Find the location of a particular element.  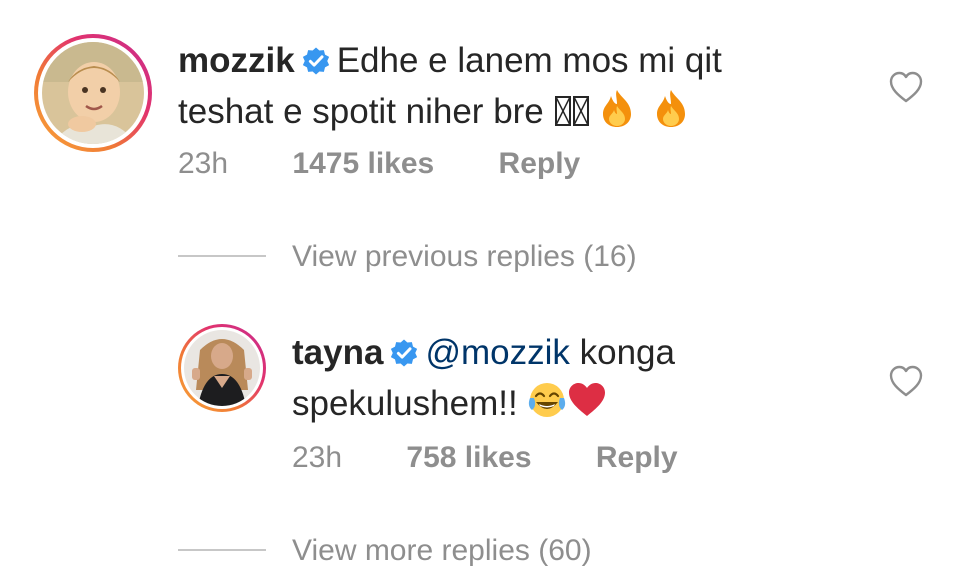

mention-link: @mozzik is located at coordinates (497, 352).